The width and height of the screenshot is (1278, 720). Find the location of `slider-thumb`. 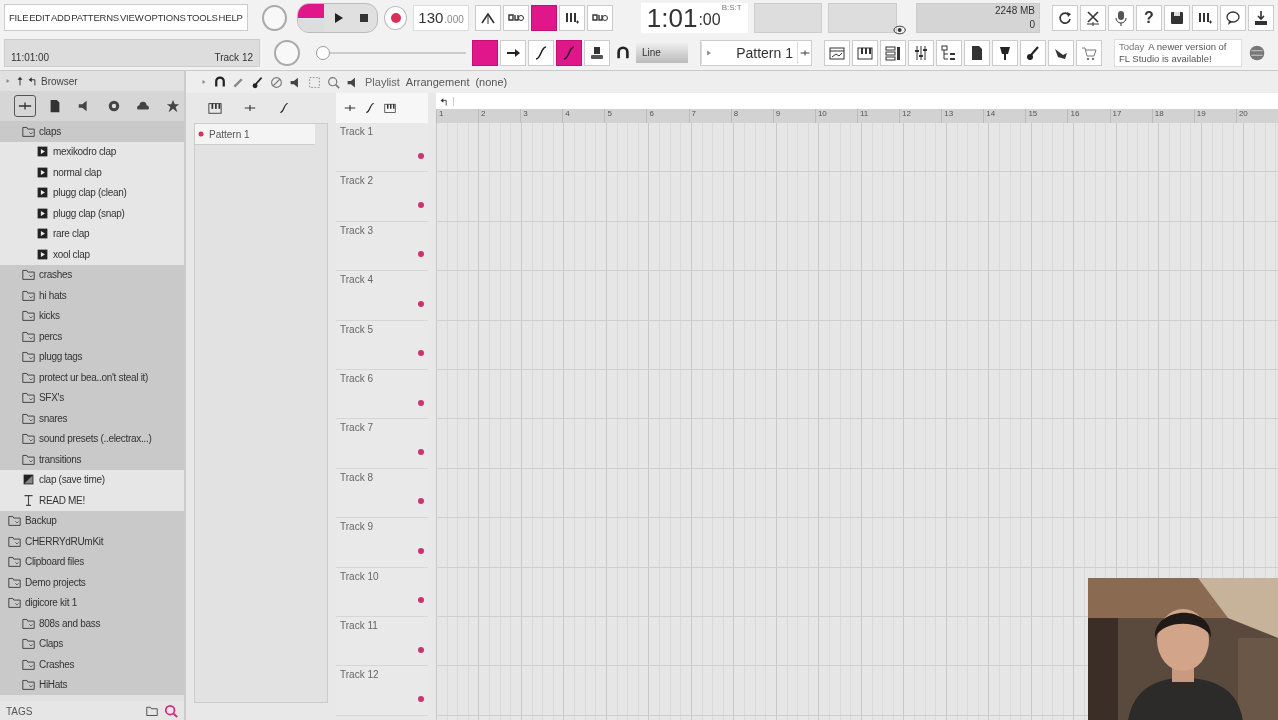

slider-thumb is located at coordinates (323, 52).